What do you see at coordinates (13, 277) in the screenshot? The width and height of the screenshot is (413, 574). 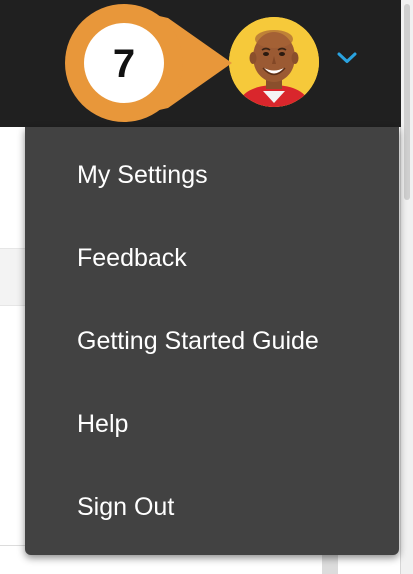 I see `background-row` at bounding box center [13, 277].